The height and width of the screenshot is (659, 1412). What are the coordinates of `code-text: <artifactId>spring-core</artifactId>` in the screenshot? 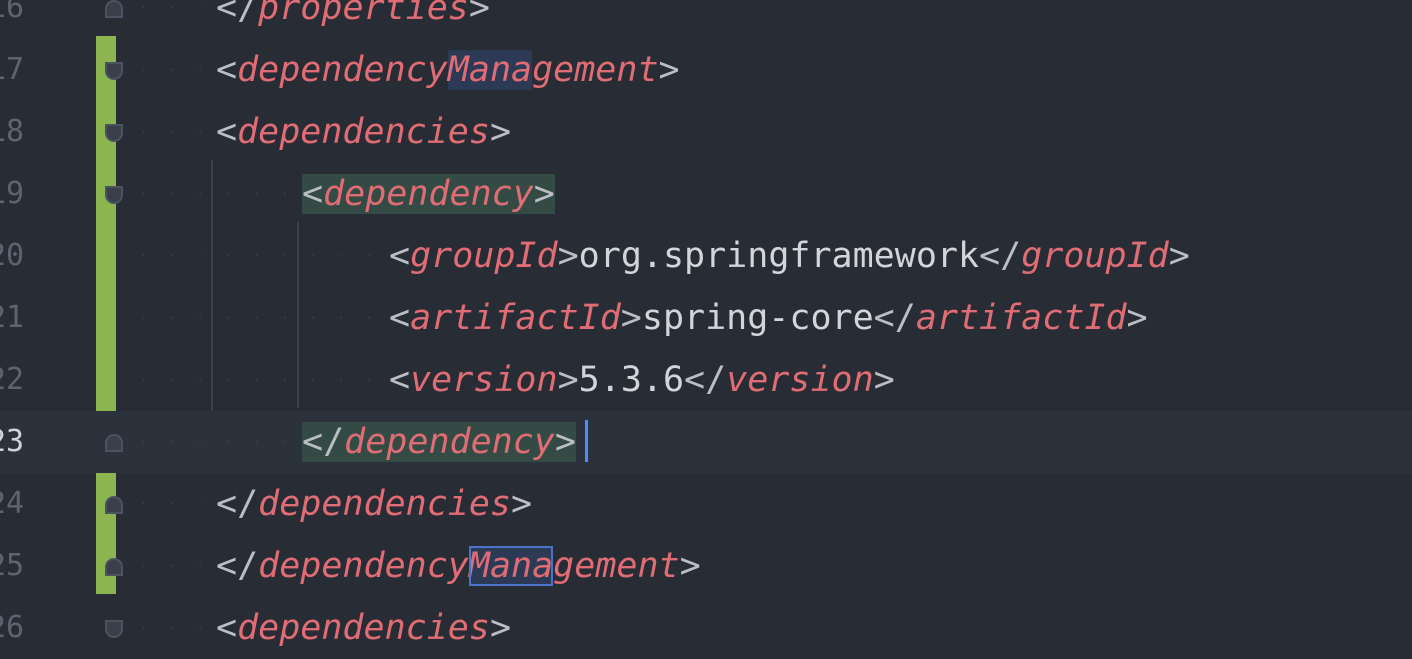 It's located at (768, 318).